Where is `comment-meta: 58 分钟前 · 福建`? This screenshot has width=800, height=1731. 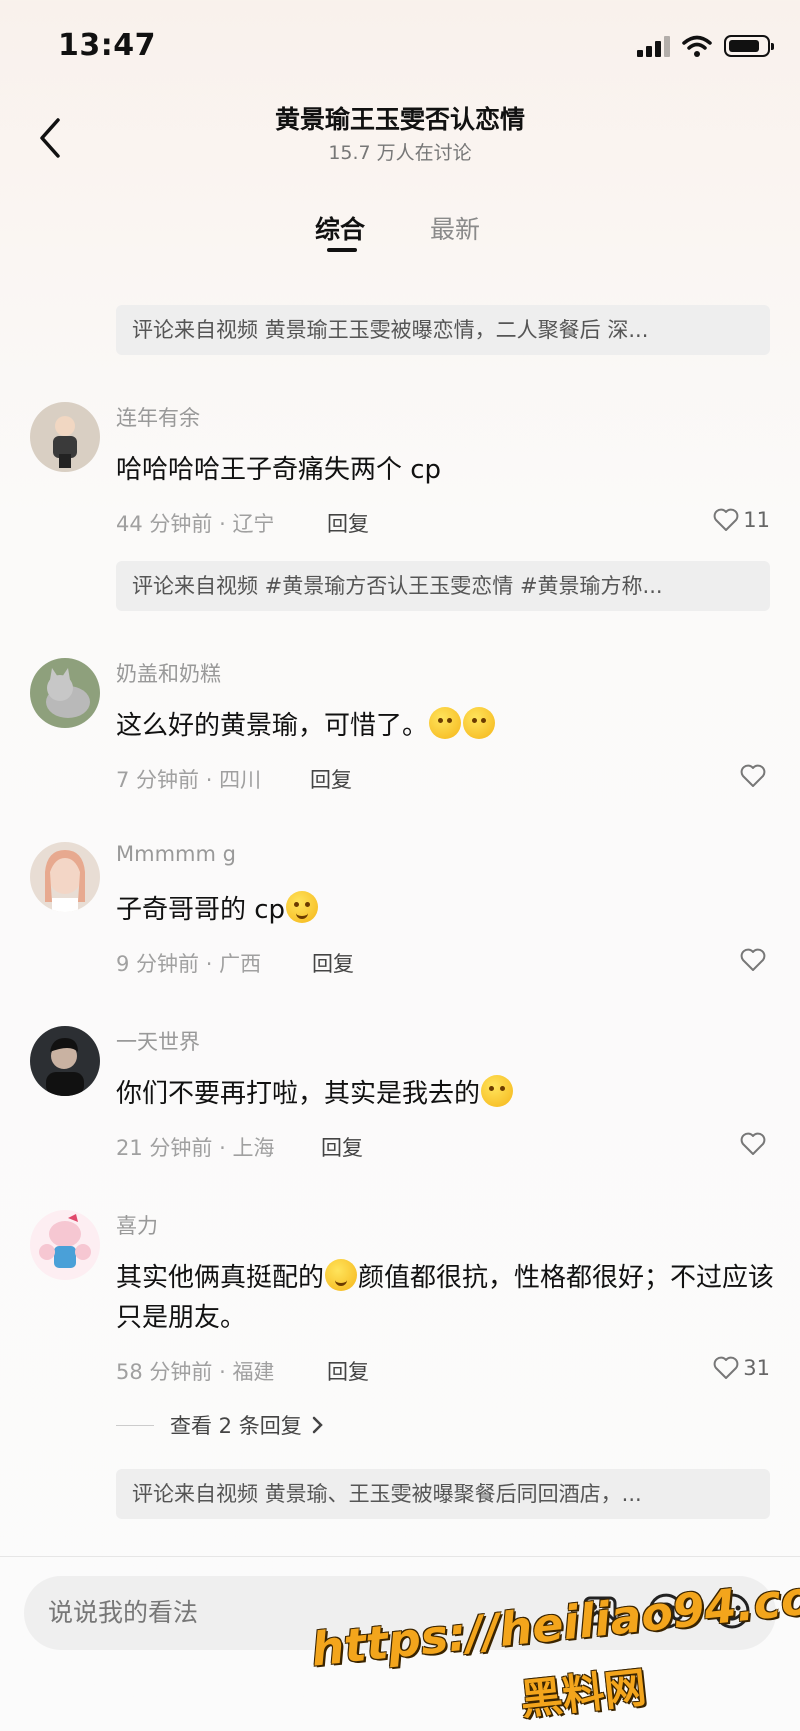
comment-meta: 58 分钟前 · 福建 is located at coordinates (195, 1372).